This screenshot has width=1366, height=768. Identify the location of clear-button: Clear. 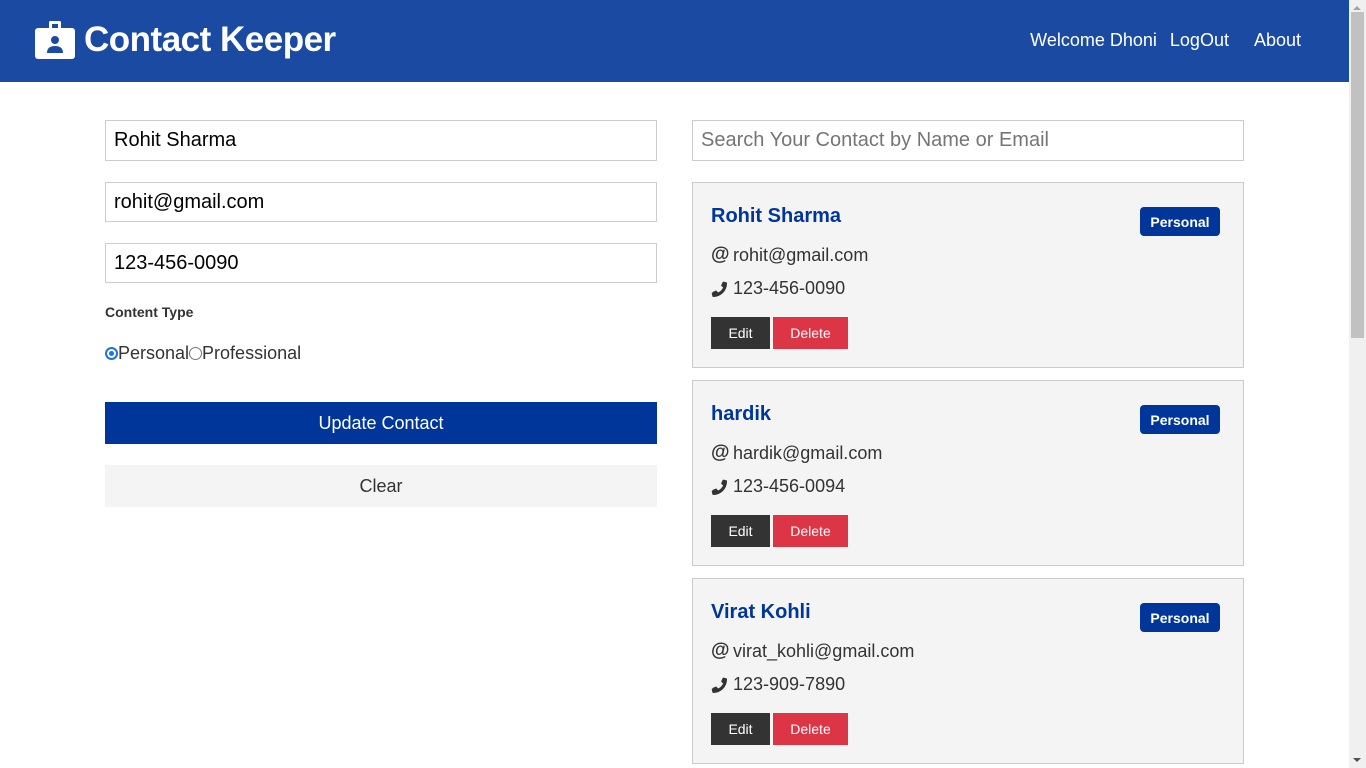
(381, 486).